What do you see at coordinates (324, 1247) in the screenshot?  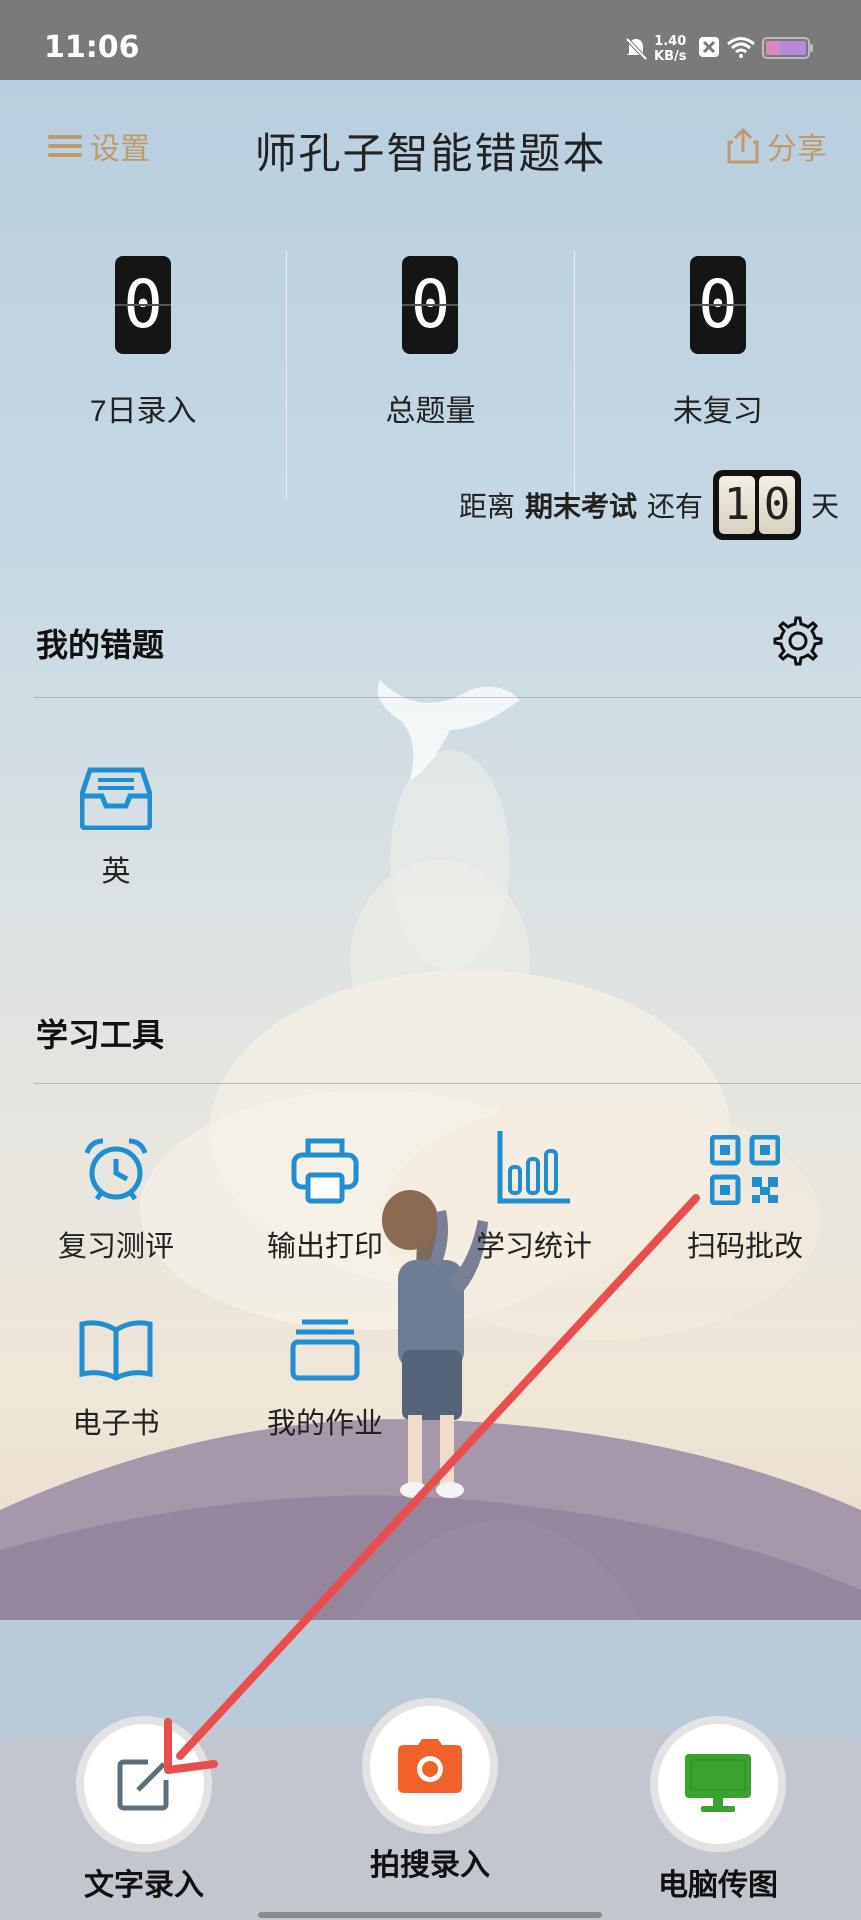 I see `tool-label: 输出打印` at bounding box center [324, 1247].